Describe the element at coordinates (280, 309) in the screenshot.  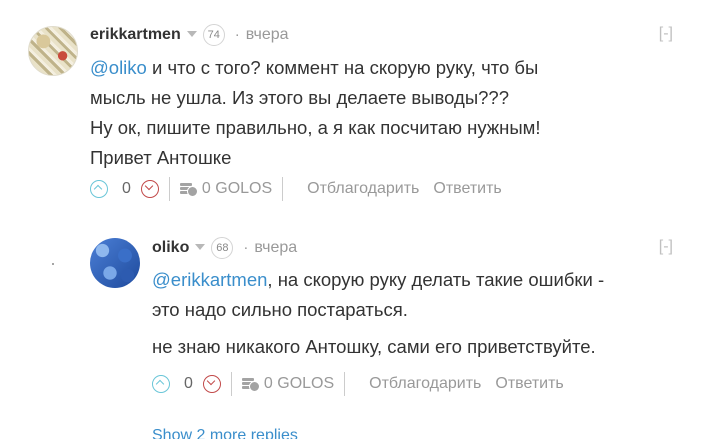
I see `comment-line: это надо сильно постараться.` at that location.